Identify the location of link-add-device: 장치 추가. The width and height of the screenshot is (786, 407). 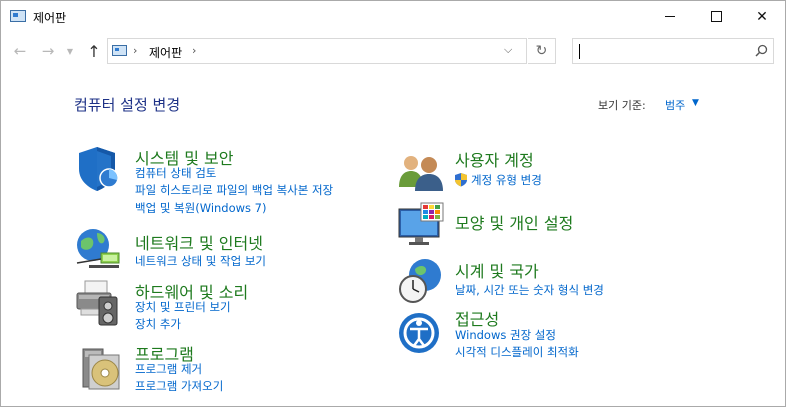
(158, 324).